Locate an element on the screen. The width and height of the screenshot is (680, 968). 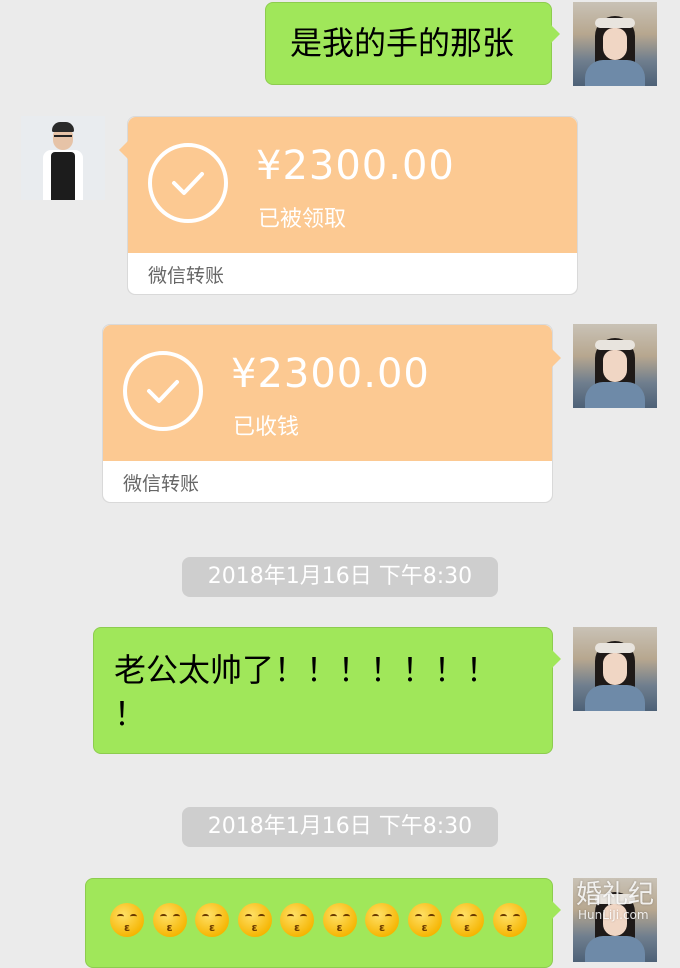
message-bubble-outgoing: εεεεεεεεεε is located at coordinates (323, 923).